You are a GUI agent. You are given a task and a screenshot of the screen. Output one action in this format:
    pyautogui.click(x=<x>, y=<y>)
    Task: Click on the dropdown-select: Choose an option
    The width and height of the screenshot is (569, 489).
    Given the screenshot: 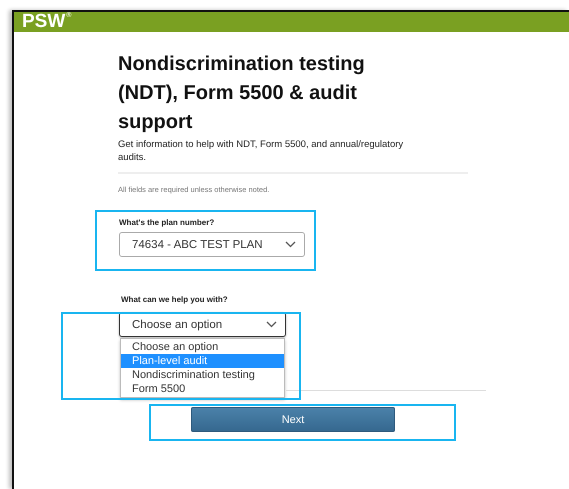 What is the action you would take?
    pyautogui.click(x=202, y=324)
    